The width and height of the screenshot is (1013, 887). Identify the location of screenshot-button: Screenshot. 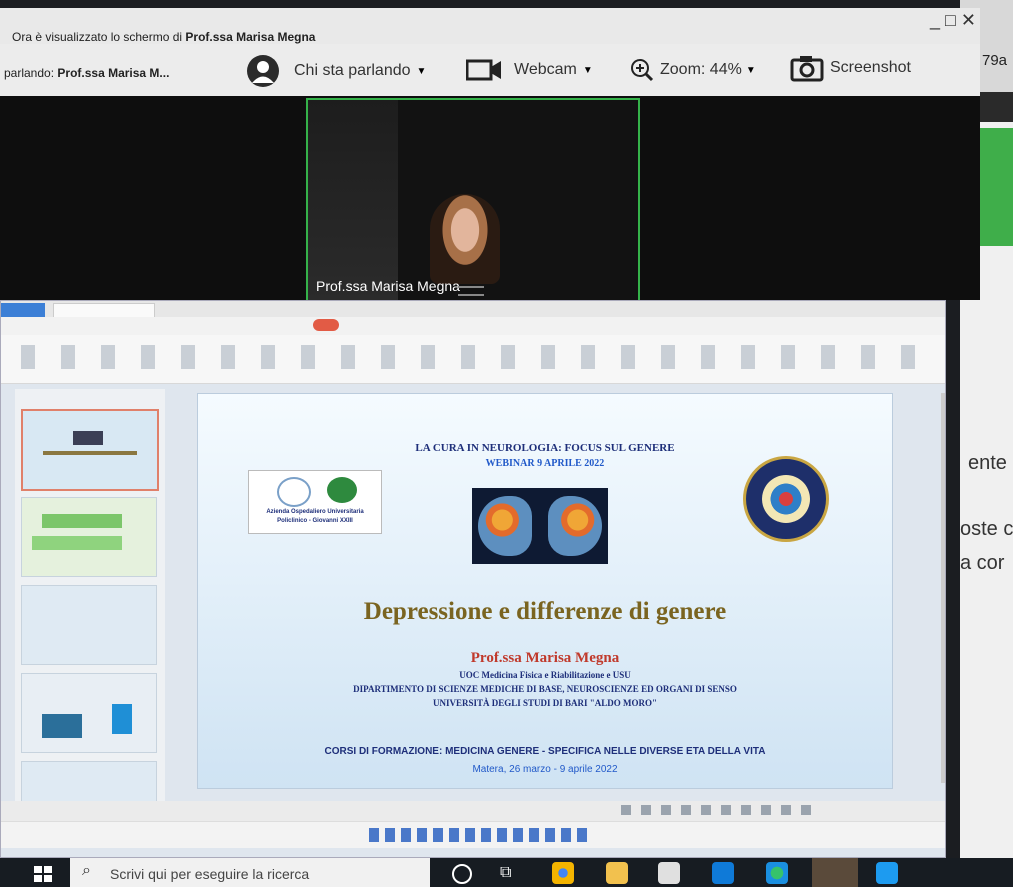
(850, 68).